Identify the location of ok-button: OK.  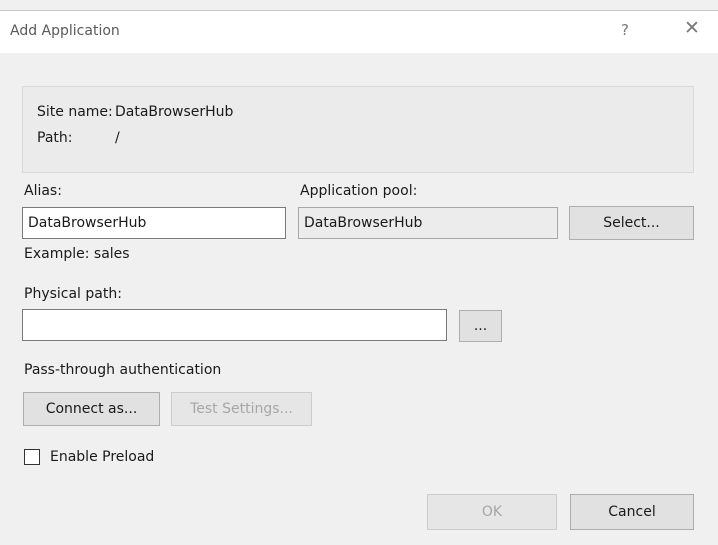
(492, 512).